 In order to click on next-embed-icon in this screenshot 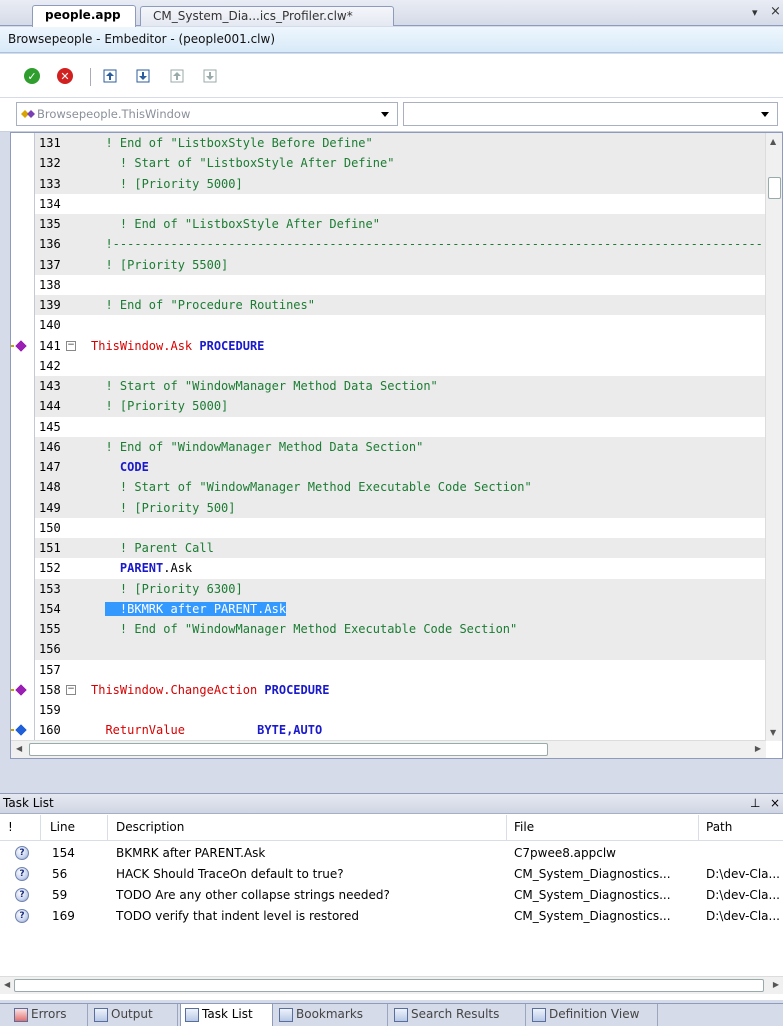, I will do `click(143, 76)`.